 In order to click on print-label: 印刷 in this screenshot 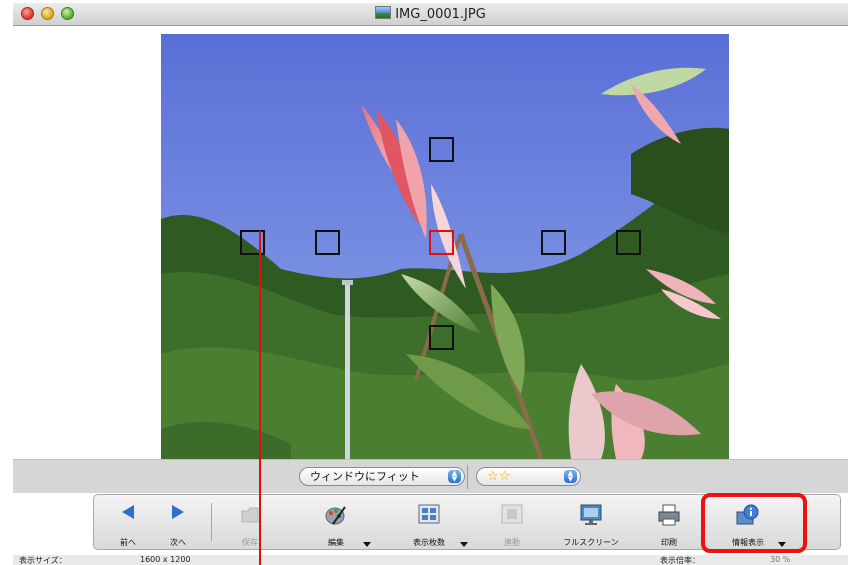, I will do `click(669, 542)`.